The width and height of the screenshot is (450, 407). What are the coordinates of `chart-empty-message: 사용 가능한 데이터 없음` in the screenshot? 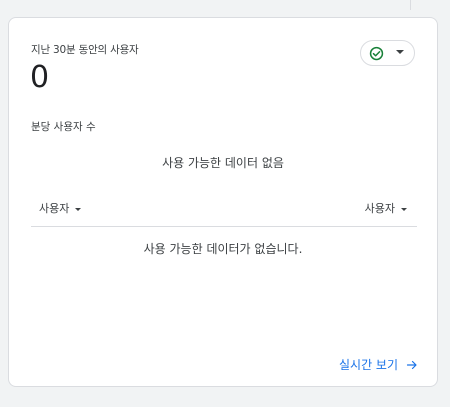 It's located at (223, 163).